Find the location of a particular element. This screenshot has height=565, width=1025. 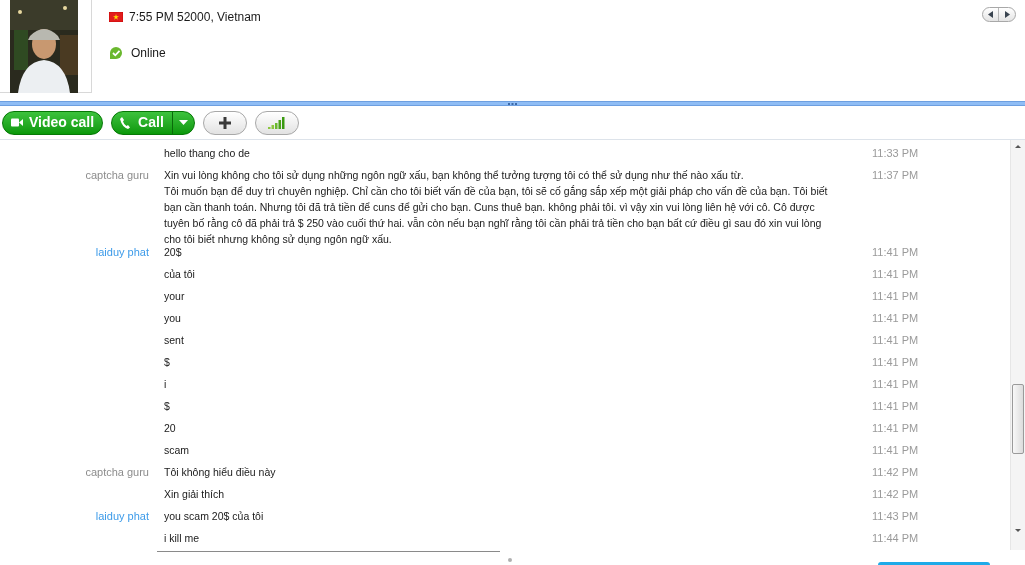

left-arrow-icon is located at coordinates (990, 14).